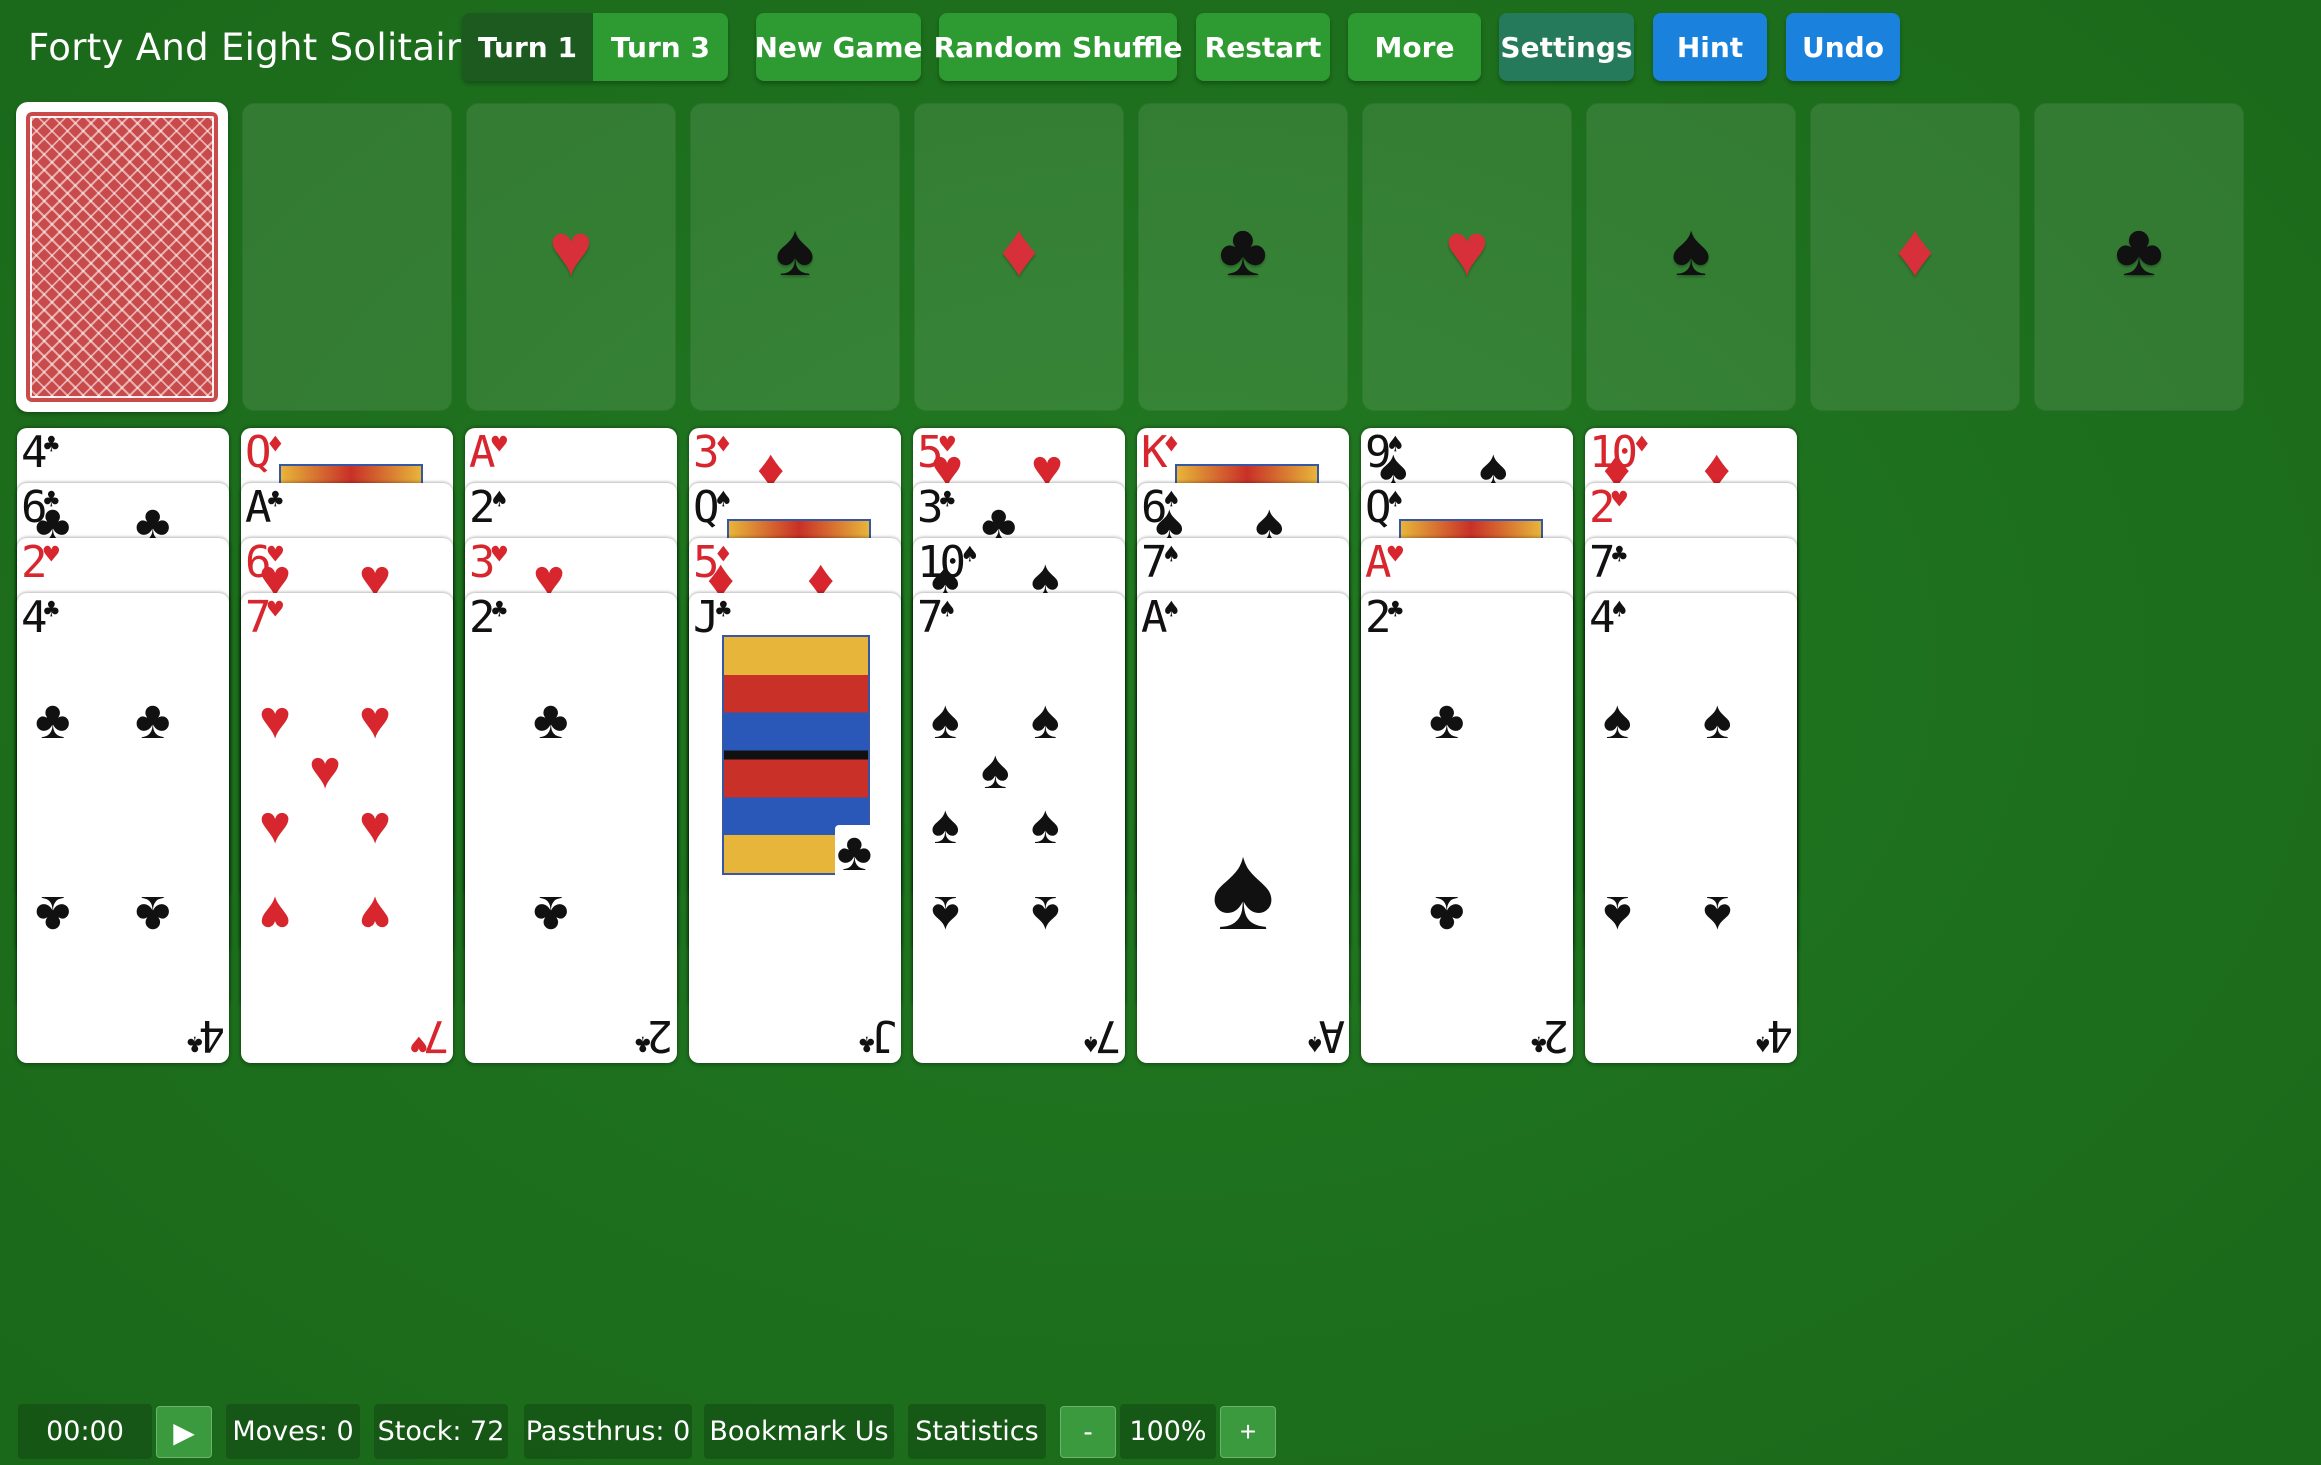  Describe the element at coordinates (1263, 47) in the screenshot. I see `restart-button: Restart` at that location.